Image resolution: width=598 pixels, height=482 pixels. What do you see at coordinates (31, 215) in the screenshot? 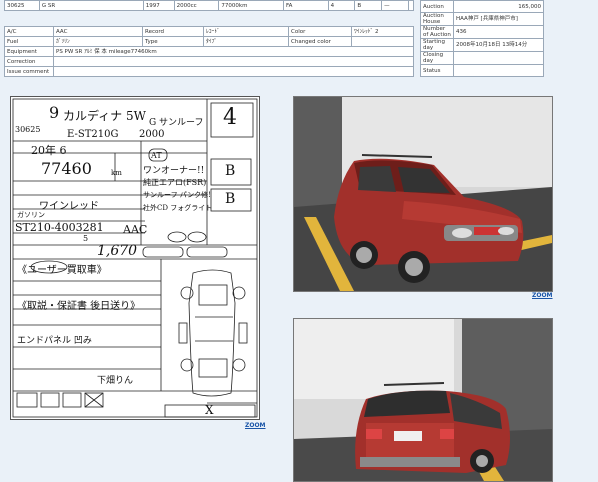
I see `sheet-fuel-type: ガソリン` at bounding box center [31, 215].